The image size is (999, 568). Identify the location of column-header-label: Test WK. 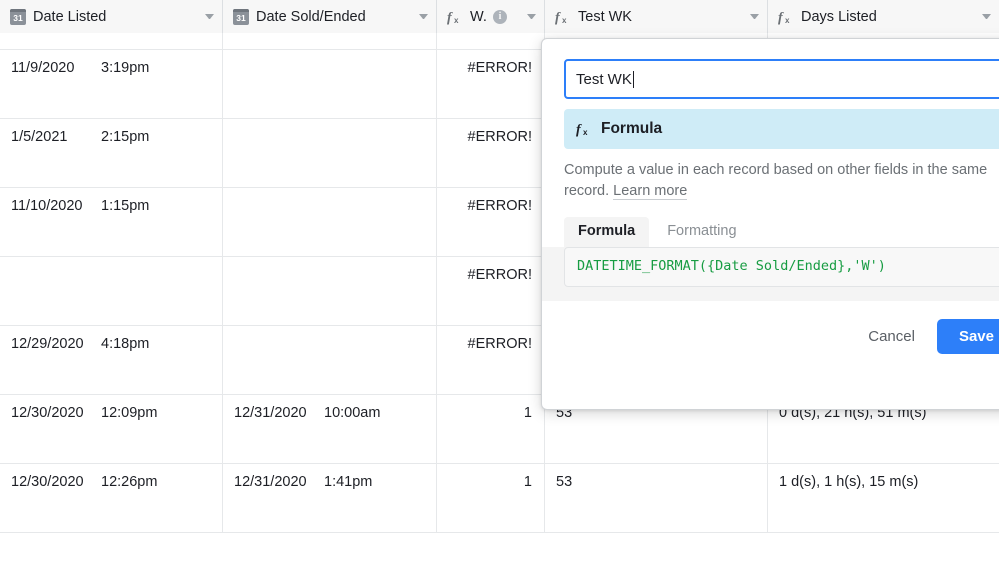
(605, 16).